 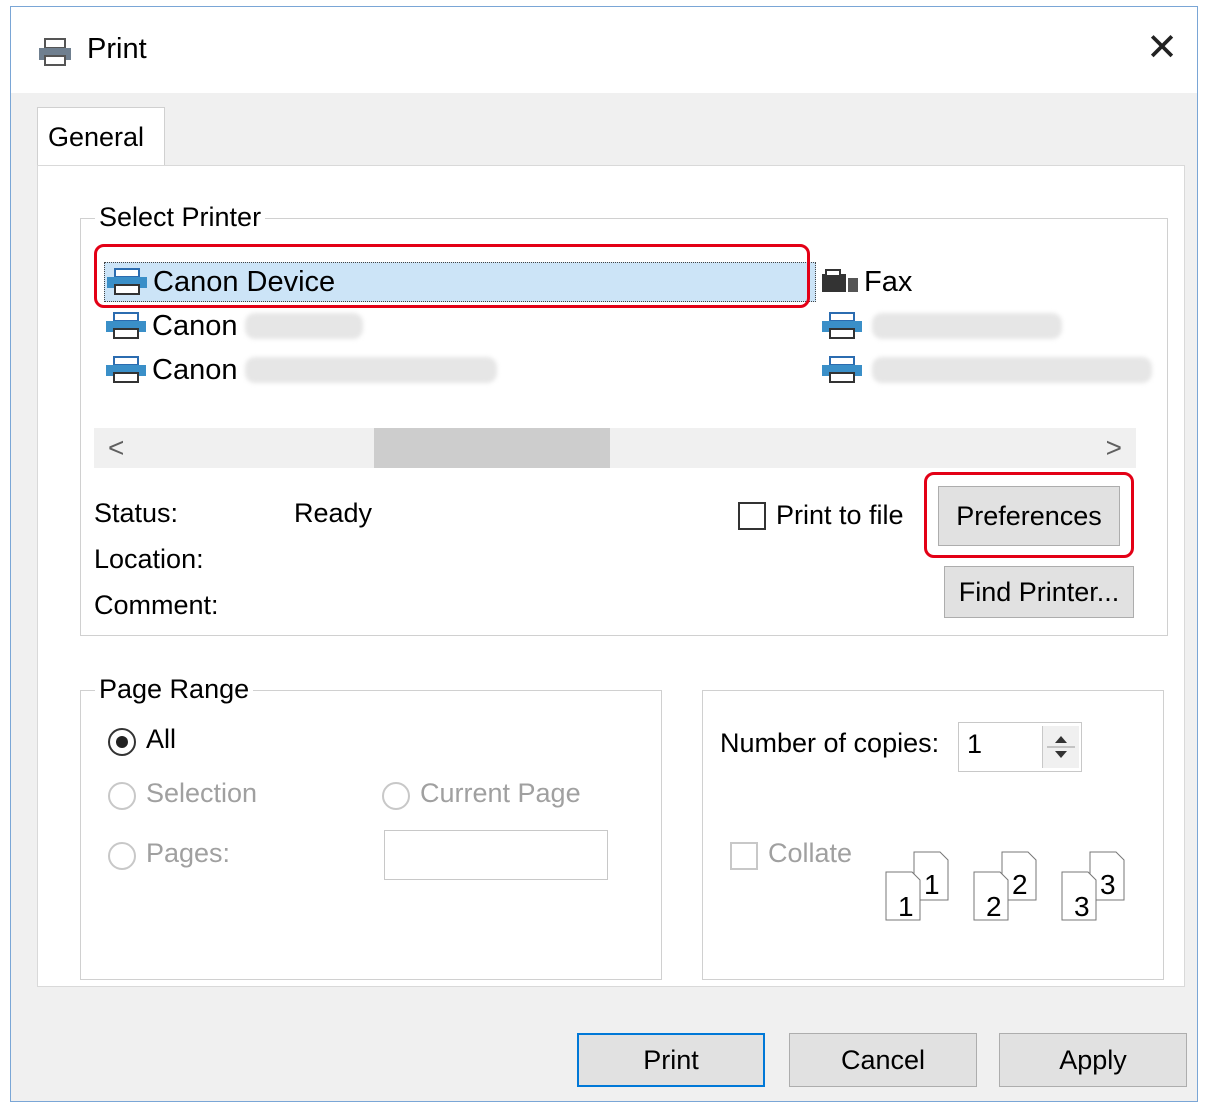 What do you see at coordinates (188, 853) in the screenshot?
I see `pages-label: Pages:` at bounding box center [188, 853].